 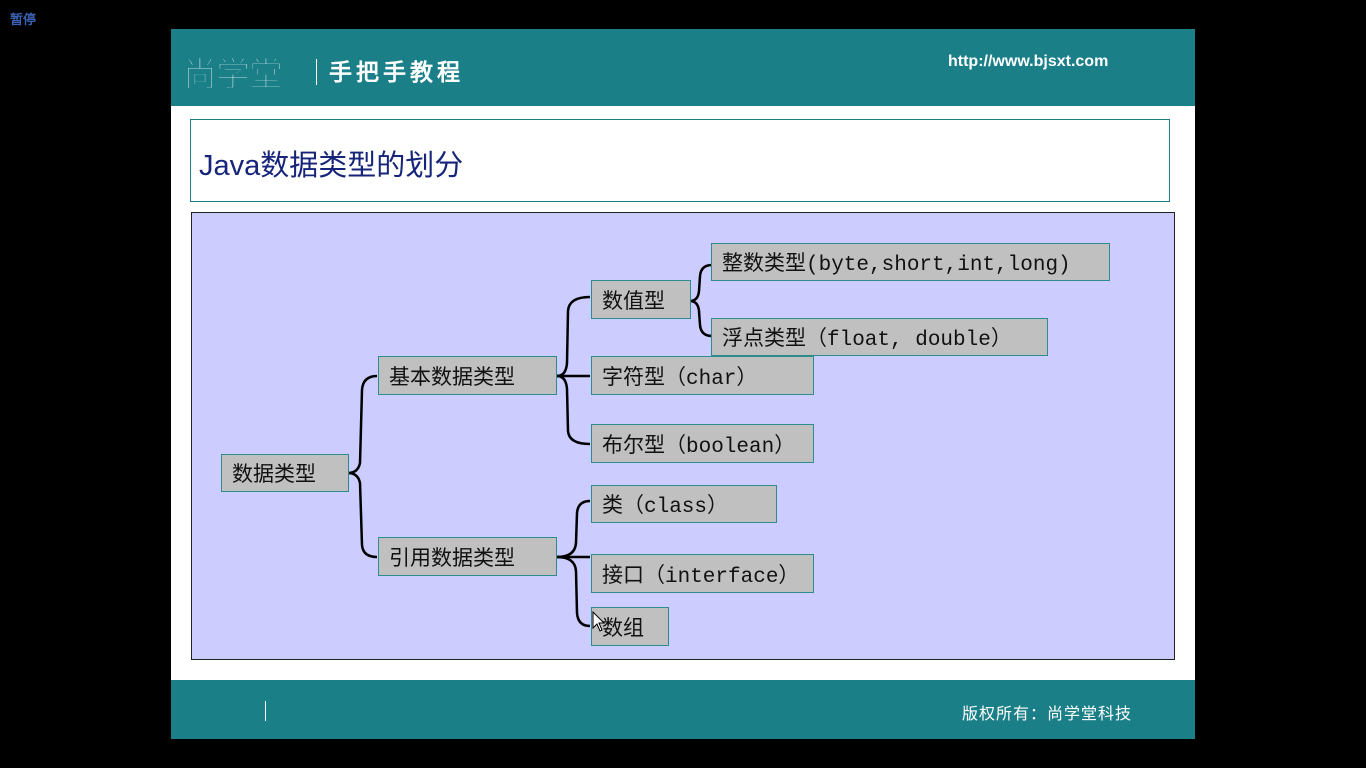 I want to click on node-data-types: 数据类型, so click(x=285, y=473).